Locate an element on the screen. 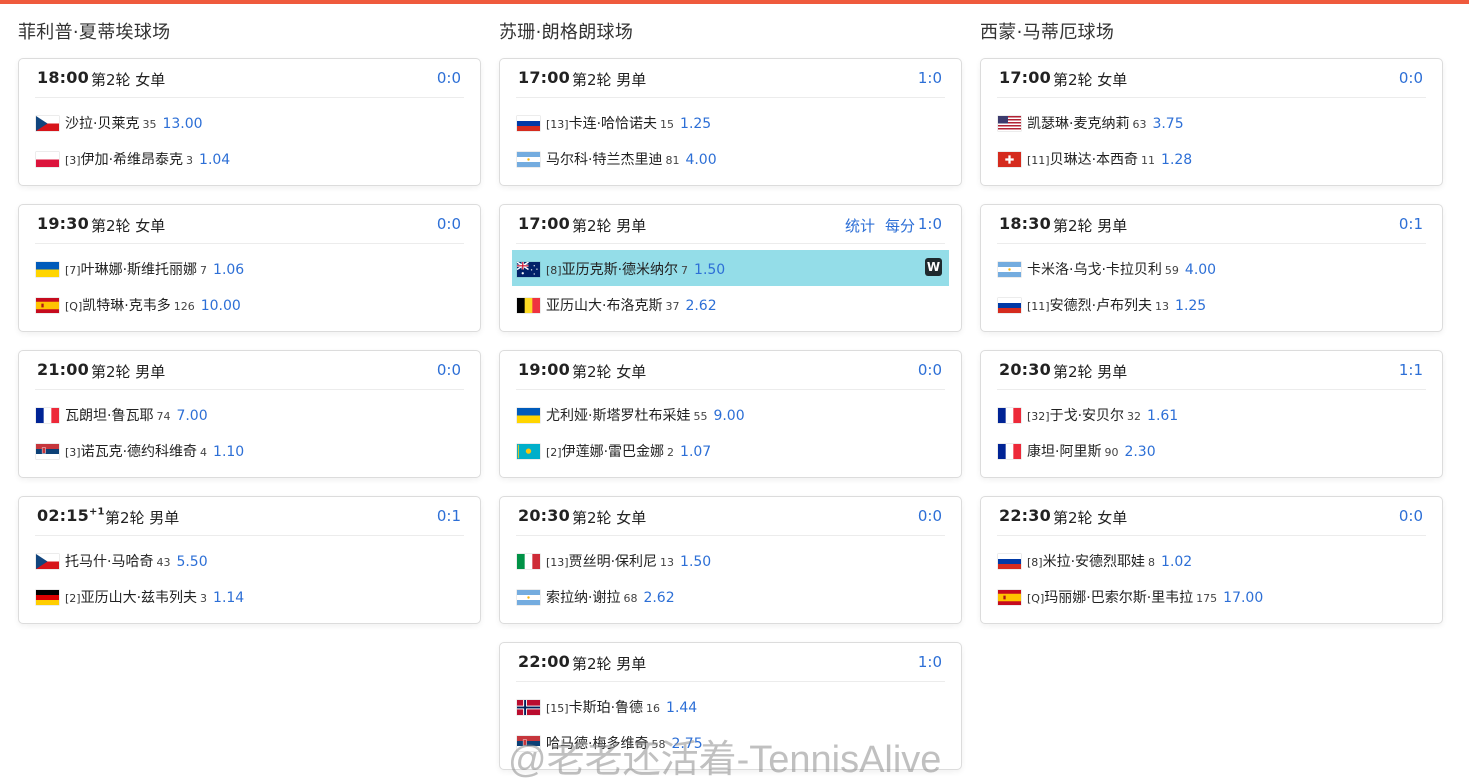 Image resolution: width=1469 pixels, height=783 pixels. player-rank: 35 is located at coordinates (149, 124).